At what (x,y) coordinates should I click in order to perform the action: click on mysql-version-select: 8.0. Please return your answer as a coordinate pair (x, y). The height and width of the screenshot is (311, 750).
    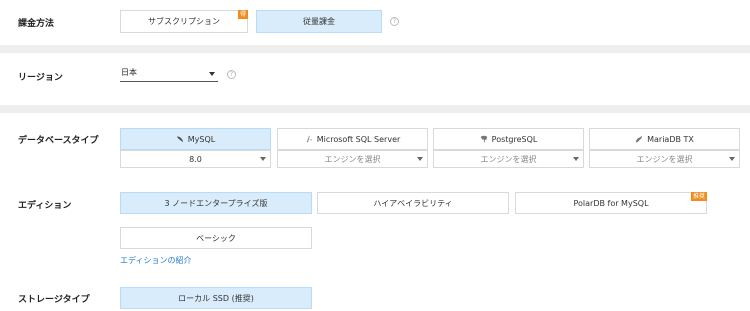
    Looking at the image, I should click on (195, 159).